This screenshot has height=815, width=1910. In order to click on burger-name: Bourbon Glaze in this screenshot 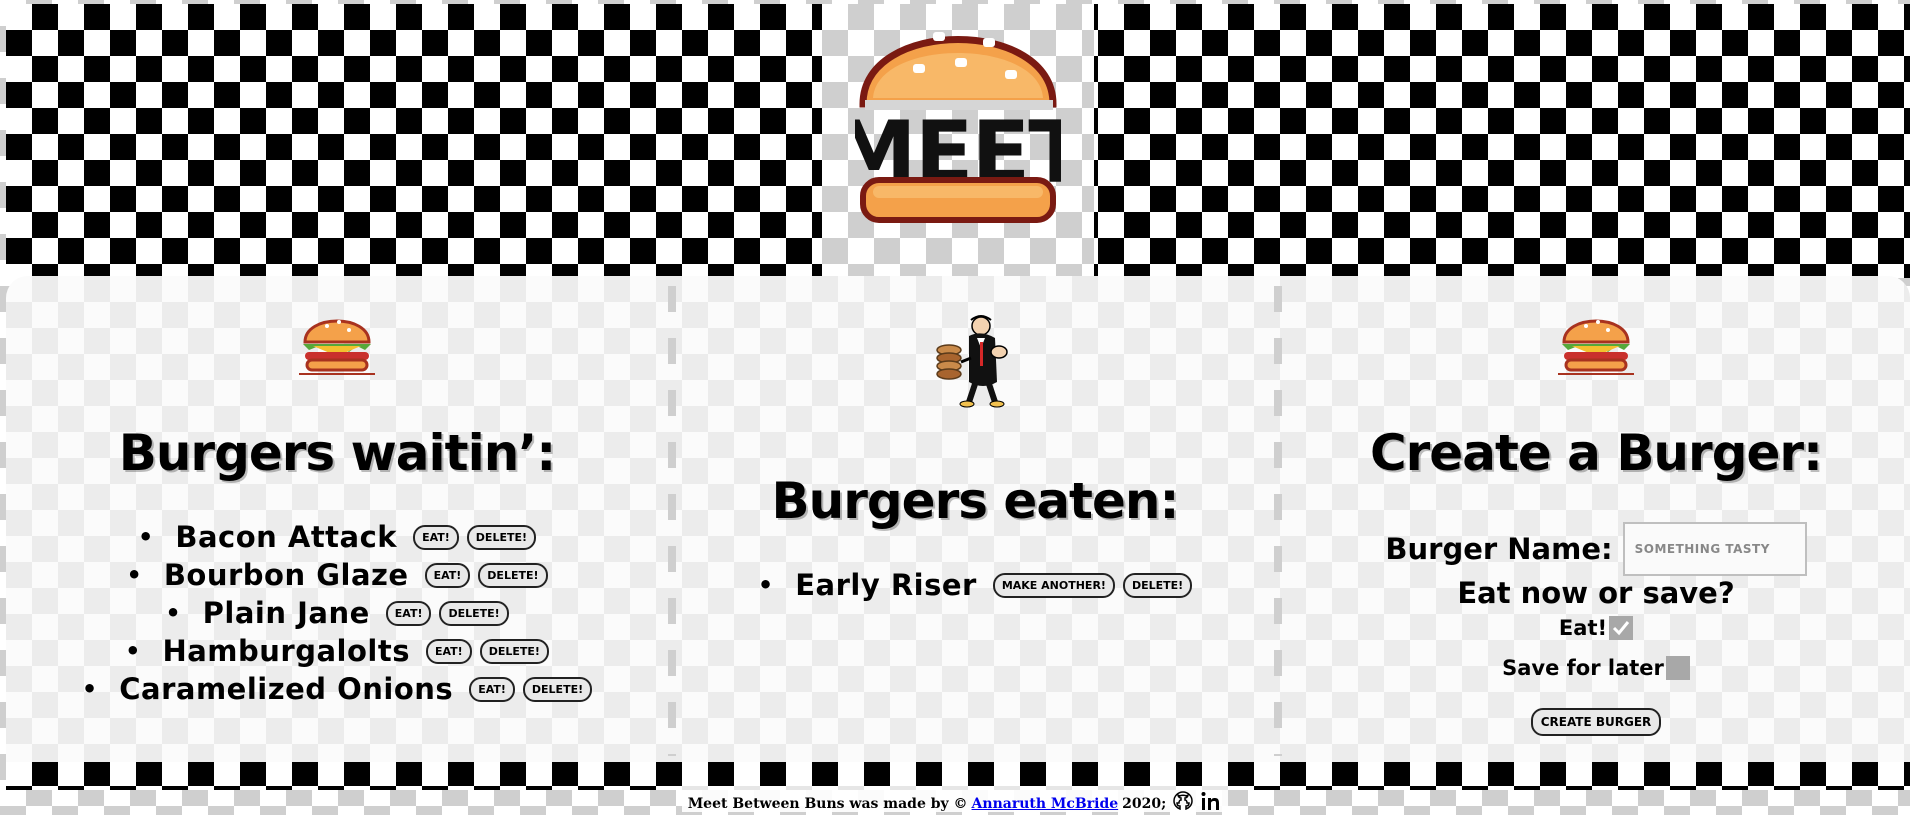, I will do `click(286, 575)`.